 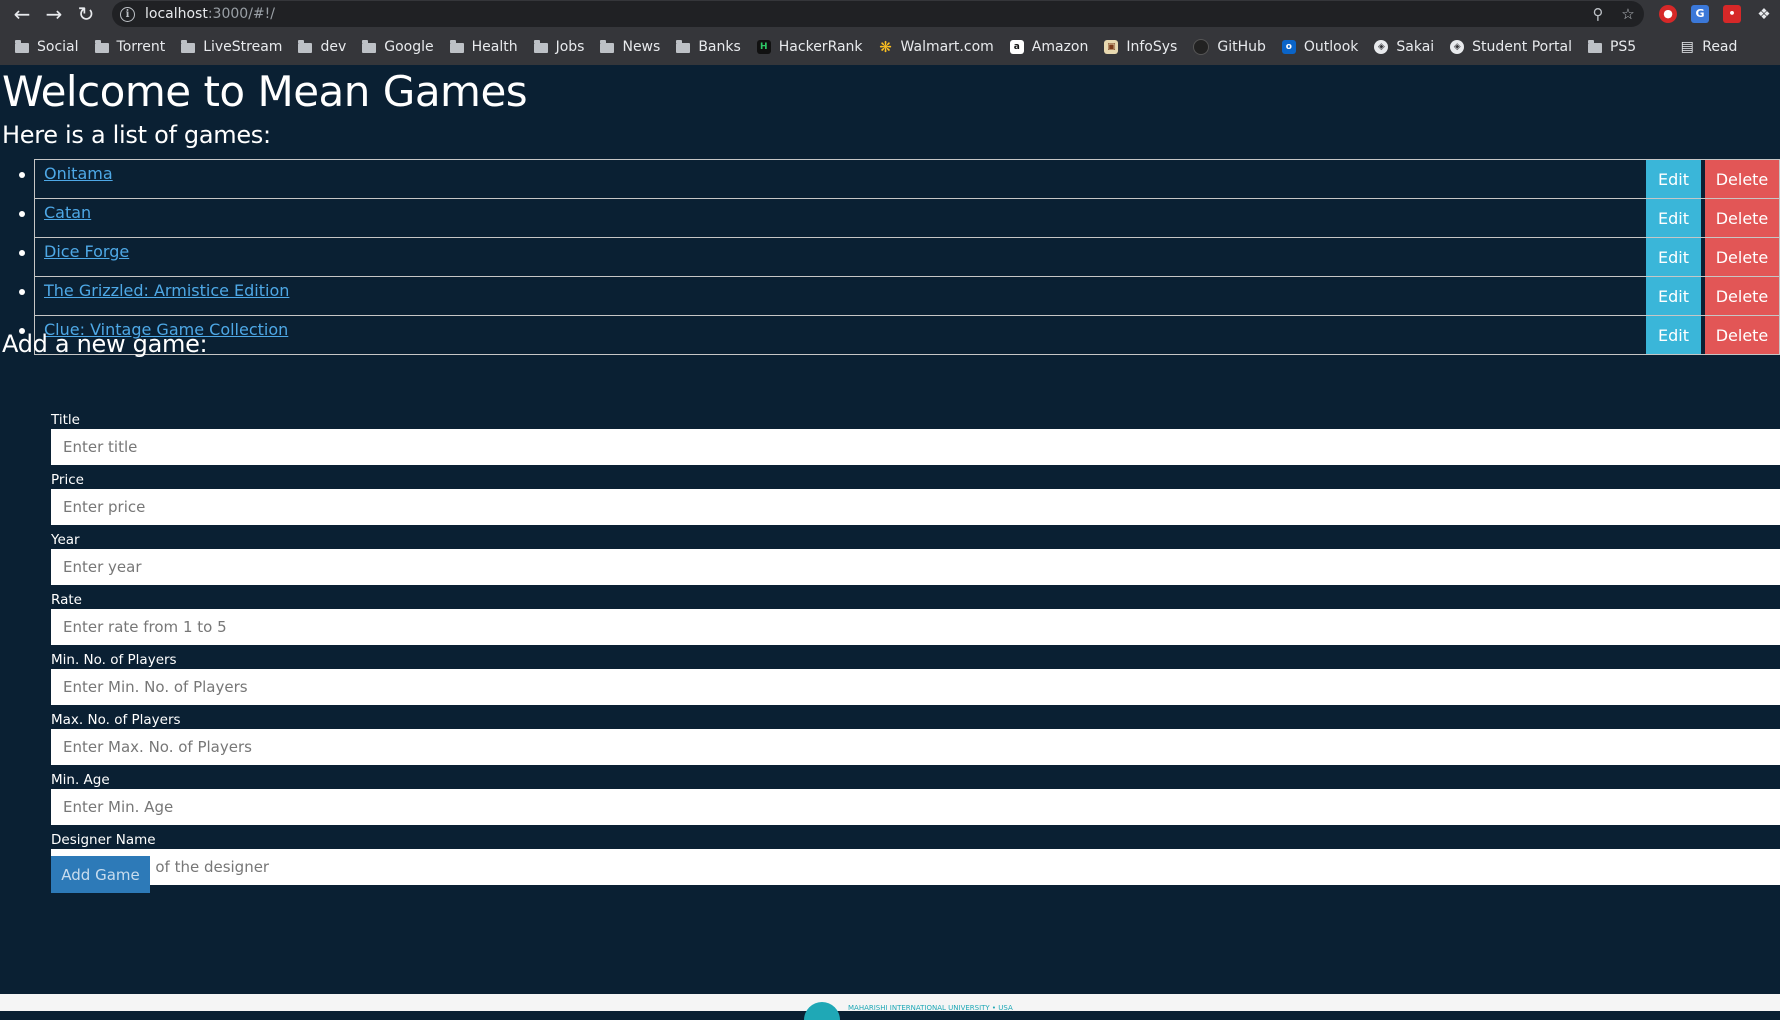 What do you see at coordinates (166, 290) in the screenshot?
I see `game-link: The Grizzled: Armistice Edition` at bounding box center [166, 290].